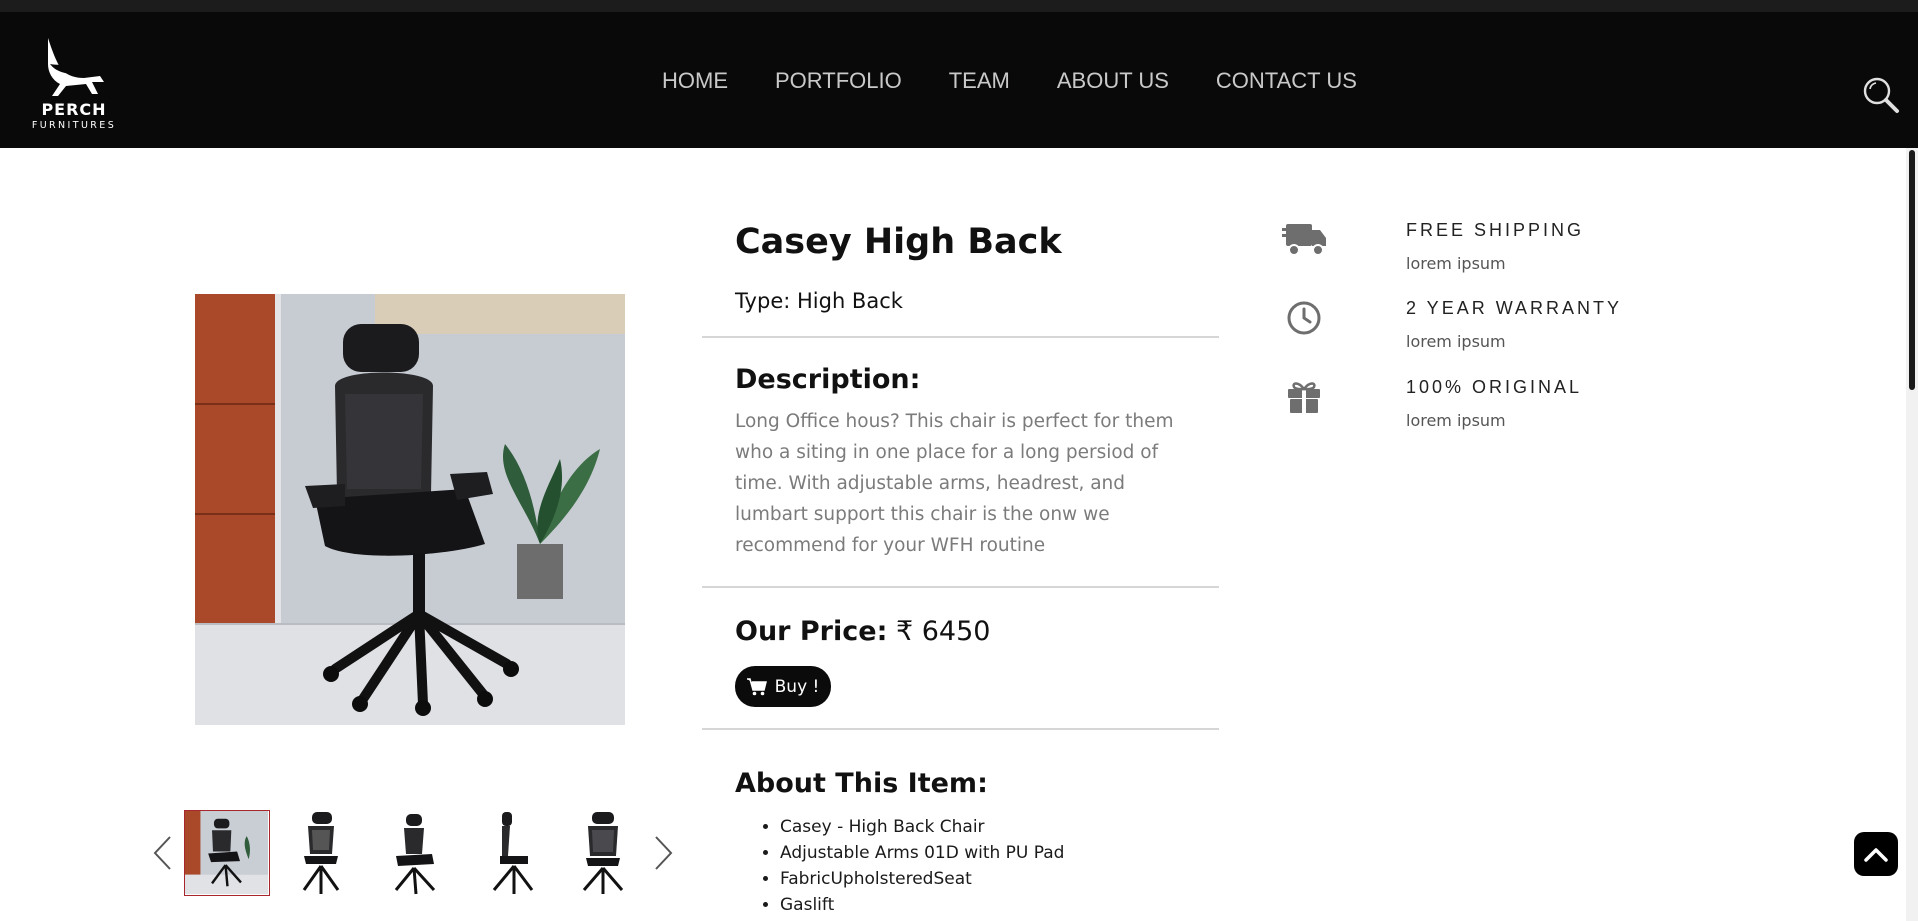 The image size is (1918, 921). I want to click on price-line: Our Price: ₹ 6450, so click(862, 631).